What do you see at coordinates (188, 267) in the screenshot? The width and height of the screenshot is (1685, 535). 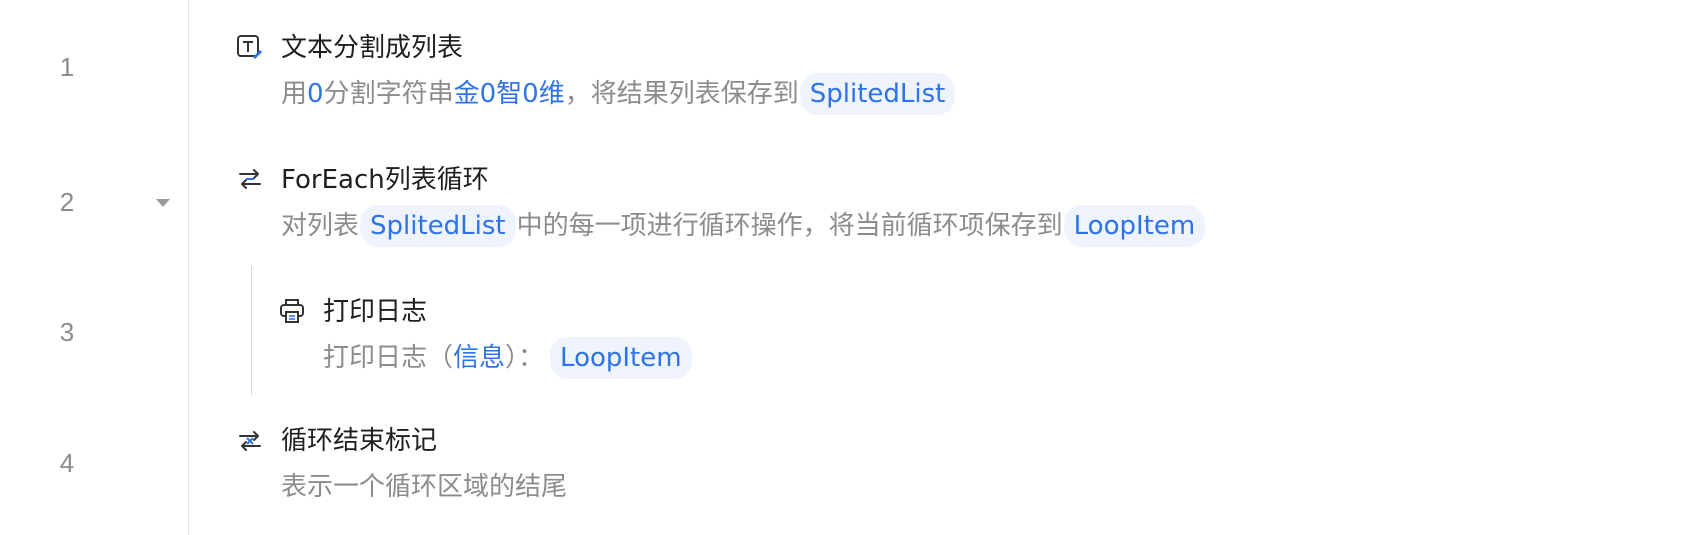 I see `gutter-divider` at bounding box center [188, 267].